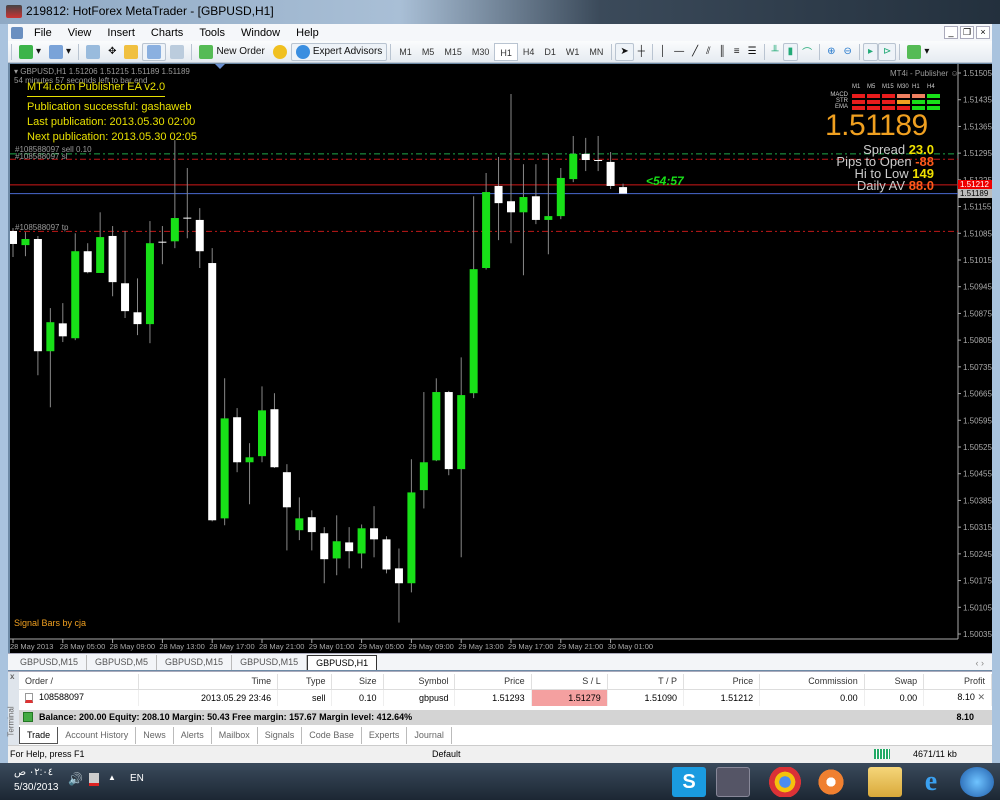  What do you see at coordinates (931, 782) in the screenshot?
I see `internet-explorer-icon: e` at bounding box center [931, 782].